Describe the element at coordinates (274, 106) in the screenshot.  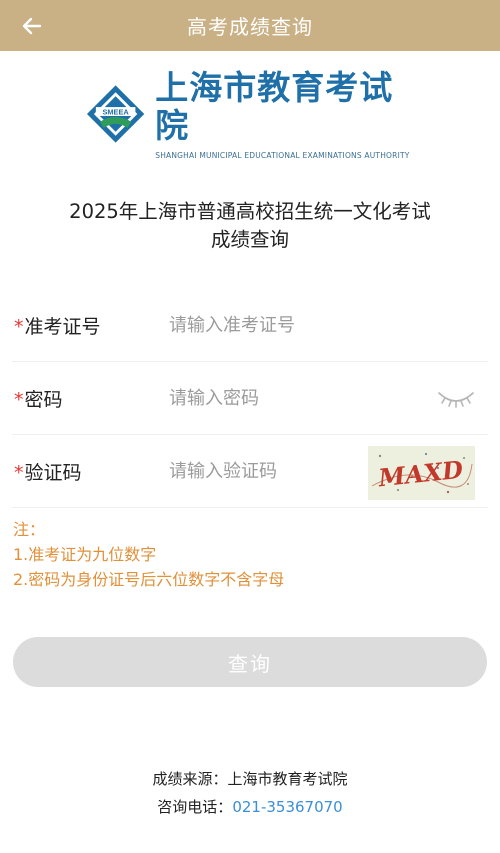
I see `institution-name-cn: 上海市教育考试院` at that location.